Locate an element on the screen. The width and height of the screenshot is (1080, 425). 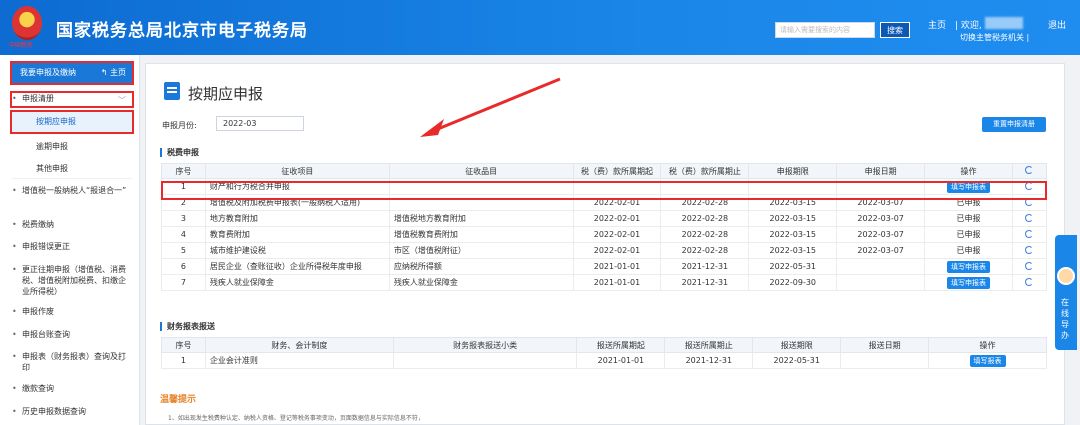
levy-item: 财产和行为税合并申报 is located at coordinates (297, 186).